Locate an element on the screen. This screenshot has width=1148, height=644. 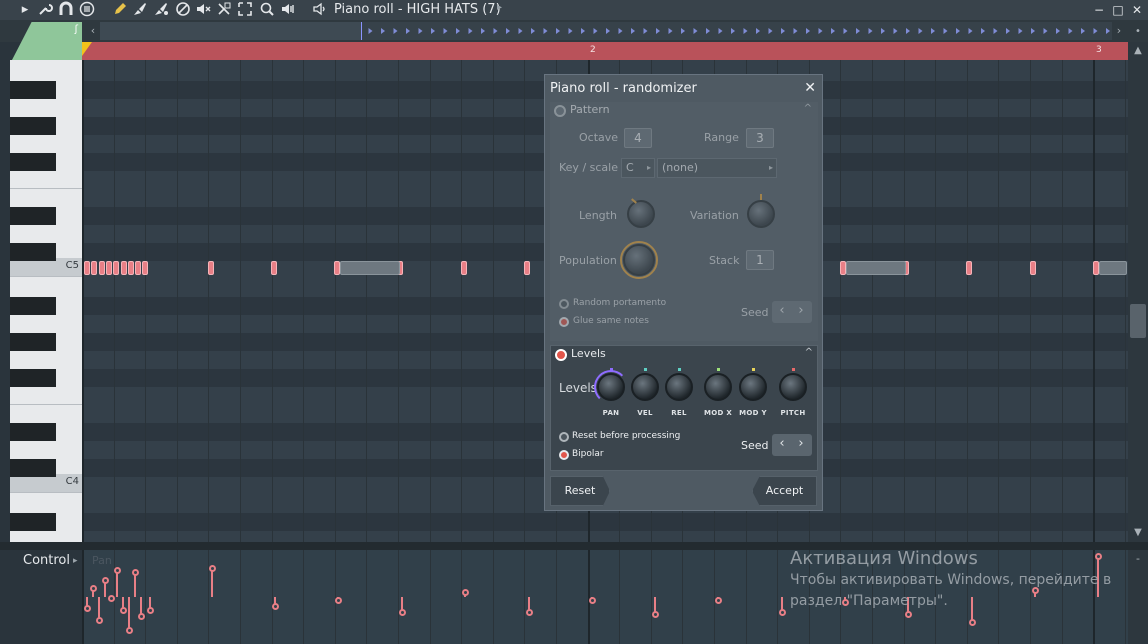
range-stepper: 3 is located at coordinates (760, 138).